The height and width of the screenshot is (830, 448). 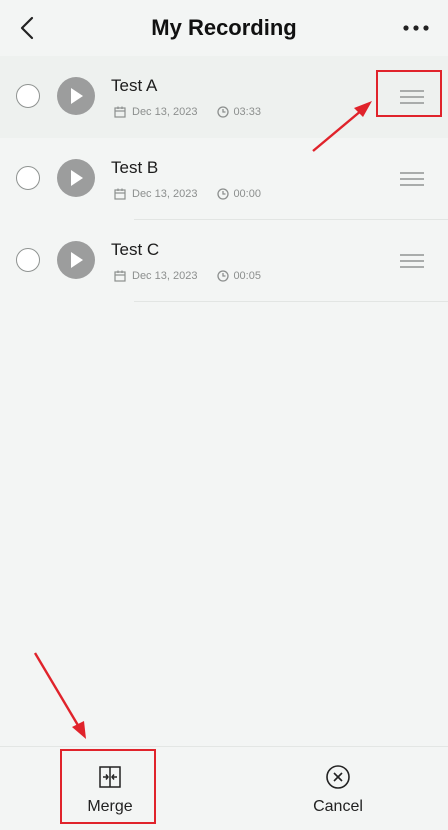 What do you see at coordinates (291, 301) in the screenshot?
I see `row-divider` at bounding box center [291, 301].